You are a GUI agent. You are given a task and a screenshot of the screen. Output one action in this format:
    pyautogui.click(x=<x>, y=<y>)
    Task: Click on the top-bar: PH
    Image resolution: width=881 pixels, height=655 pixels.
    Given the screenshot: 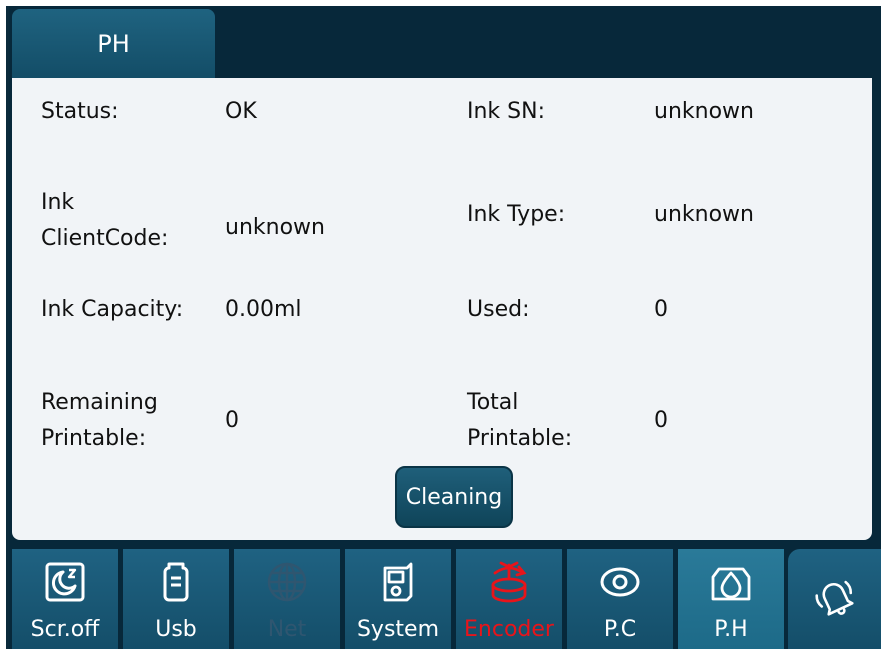 What is the action you would take?
    pyautogui.click(x=445, y=42)
    